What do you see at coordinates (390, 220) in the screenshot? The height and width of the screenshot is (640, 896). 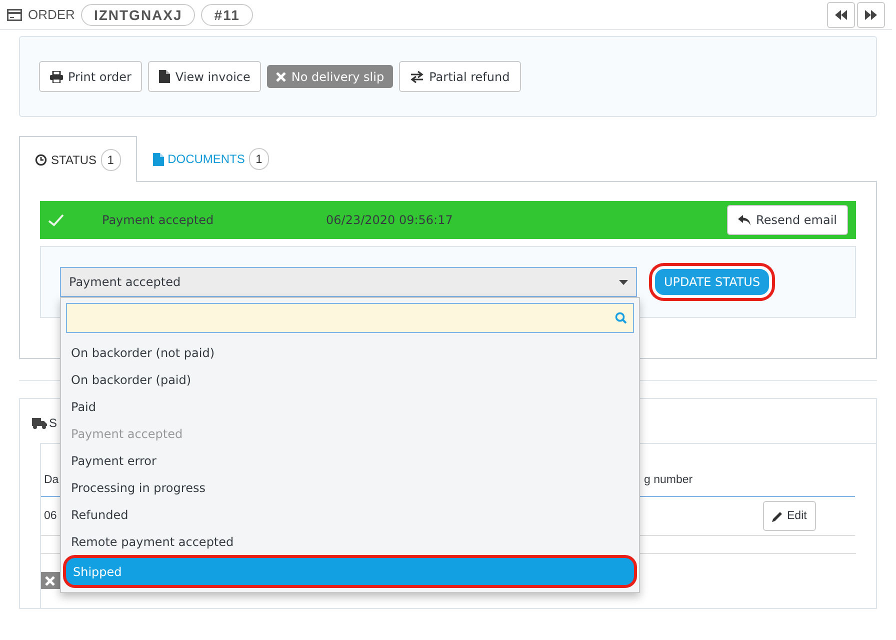 I see `status-date: 06/23/2020 09:56:17` at bounding box center [390, 220].